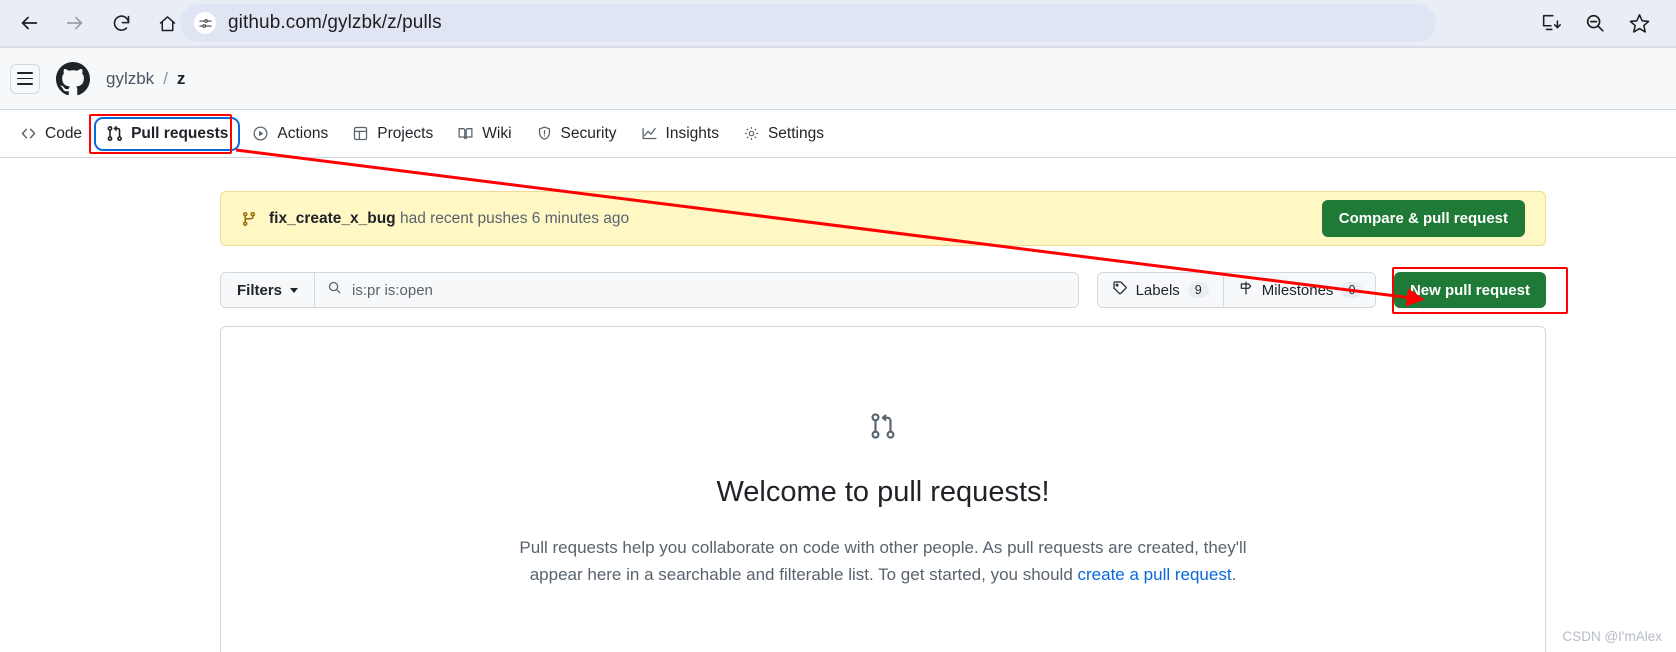 The height and width of the screenshot is (652, 1676). I want to click on labels-label: Labels, so click(1157, 290).